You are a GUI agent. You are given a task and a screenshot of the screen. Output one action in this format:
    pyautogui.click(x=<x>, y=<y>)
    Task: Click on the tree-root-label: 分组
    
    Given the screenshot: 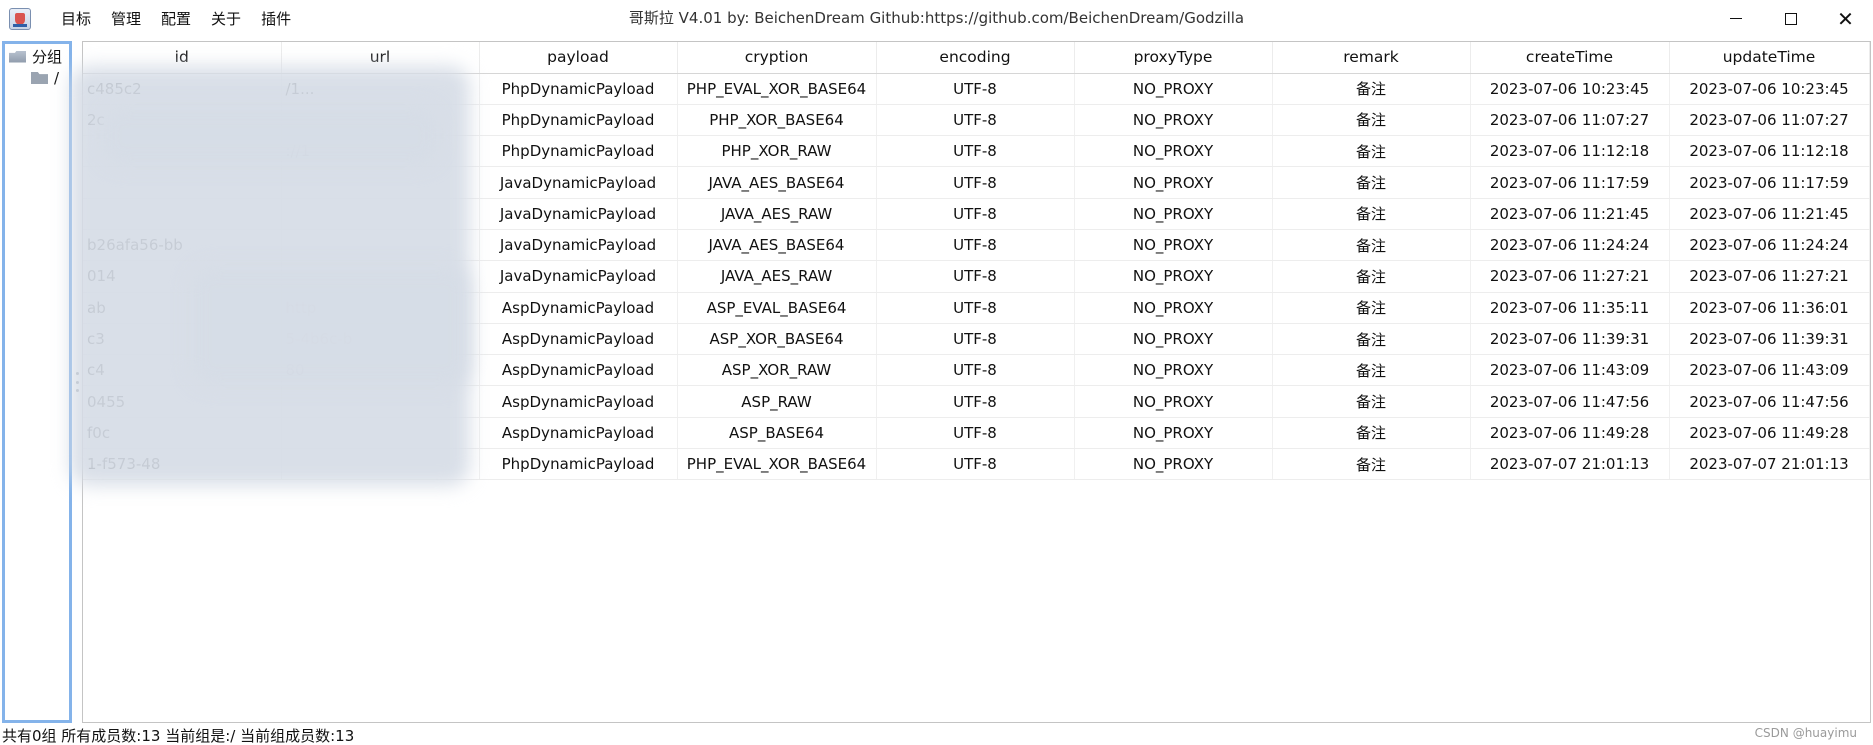 What is the action you would take?
    pyautogui.click(x=47, y=57)
    